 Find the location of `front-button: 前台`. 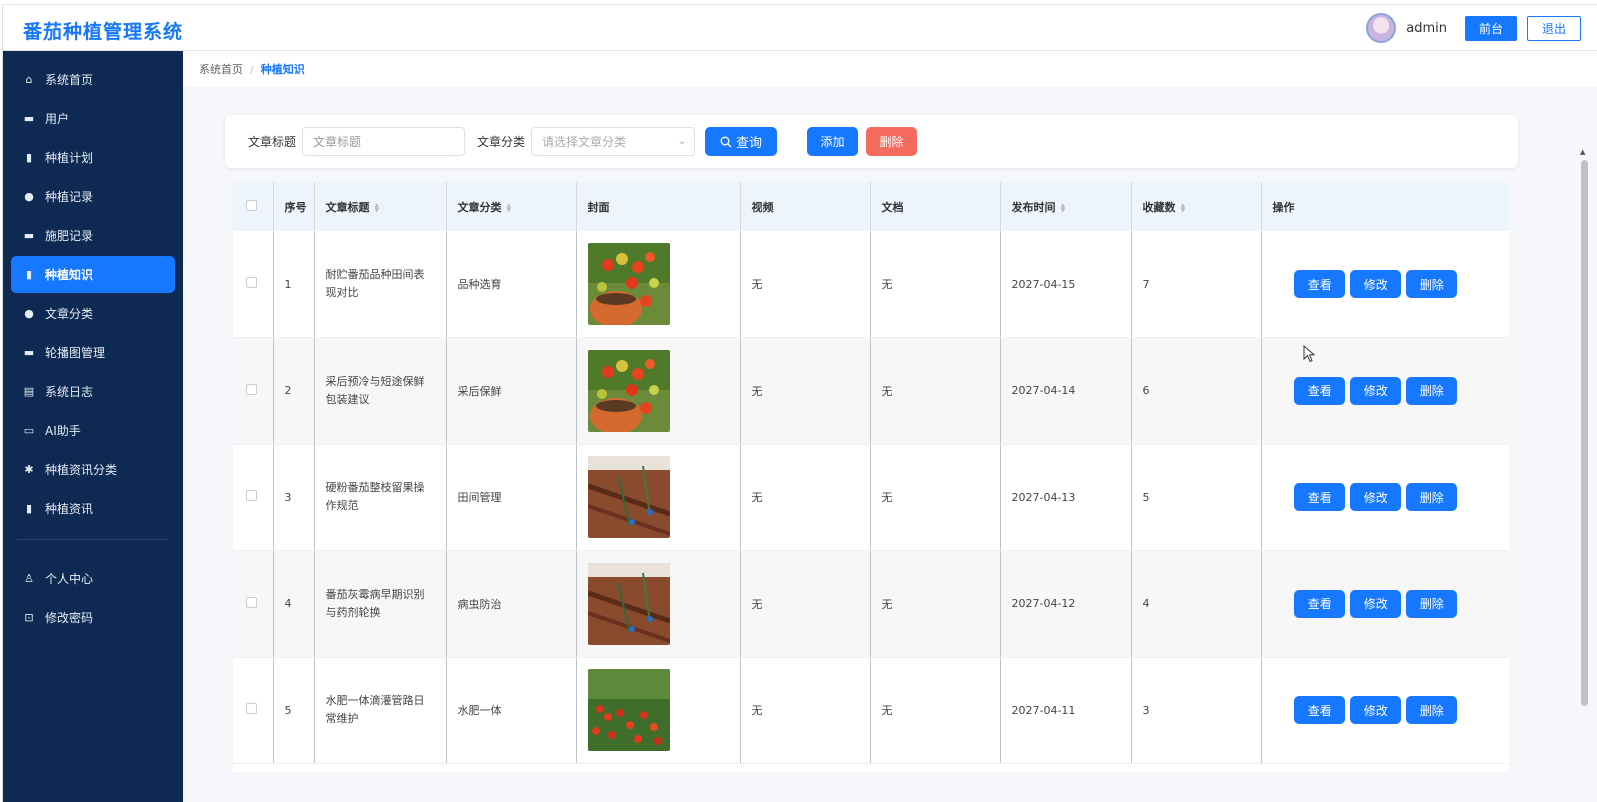

front-button: 前台 is located at coordinates (1490, 28).